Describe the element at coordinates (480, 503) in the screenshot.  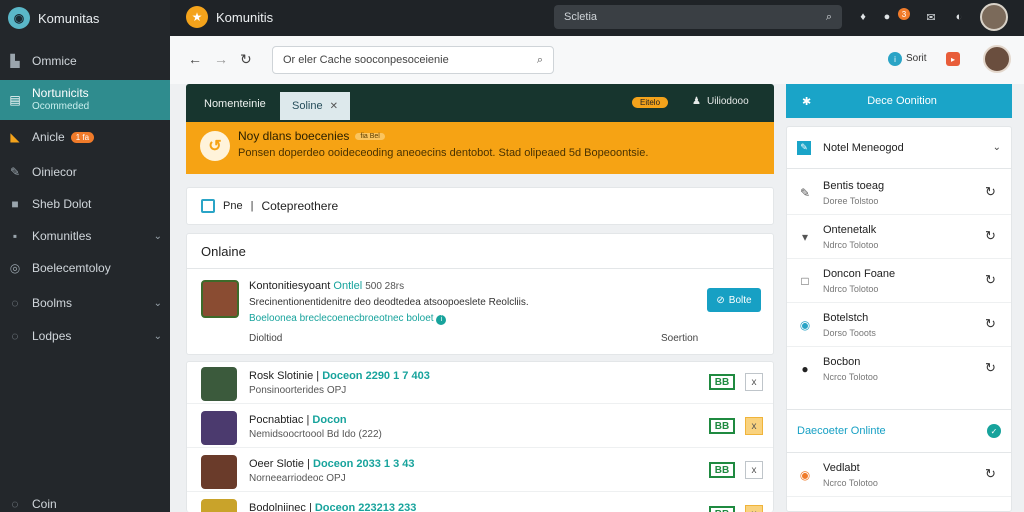
I see `list-item: Bodolniinec | Doceon 223213 233 BB x` at that location.